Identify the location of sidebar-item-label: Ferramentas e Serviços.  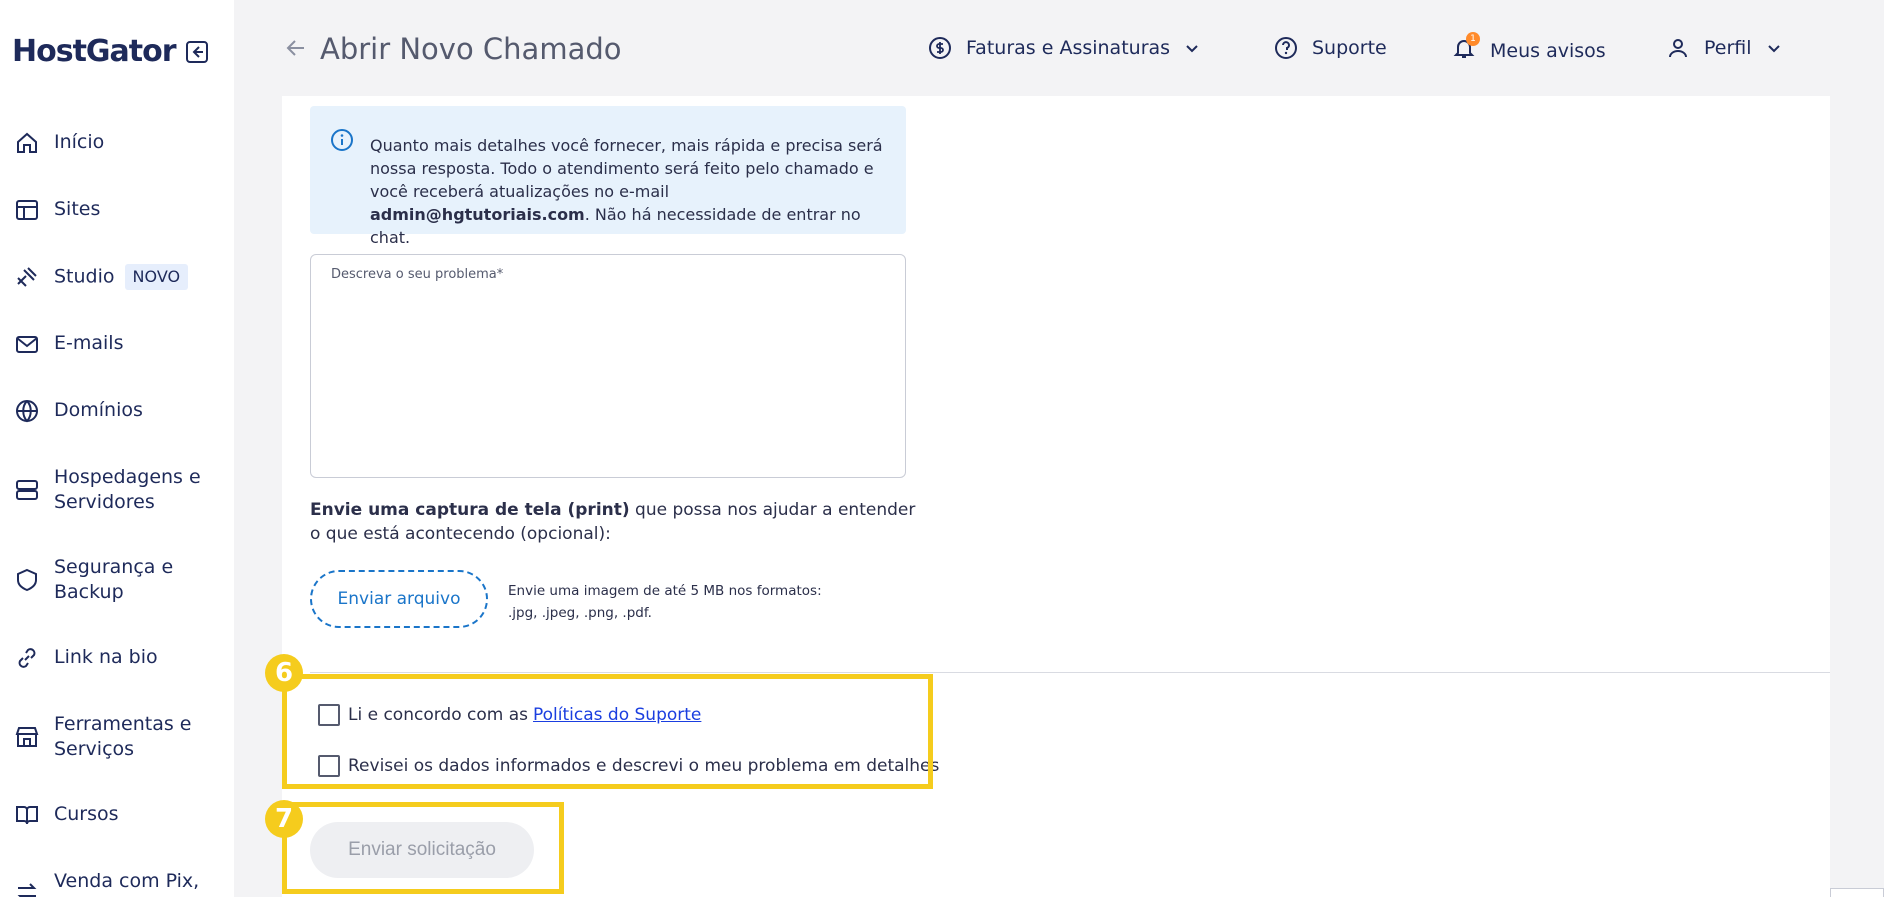
(123, 736).